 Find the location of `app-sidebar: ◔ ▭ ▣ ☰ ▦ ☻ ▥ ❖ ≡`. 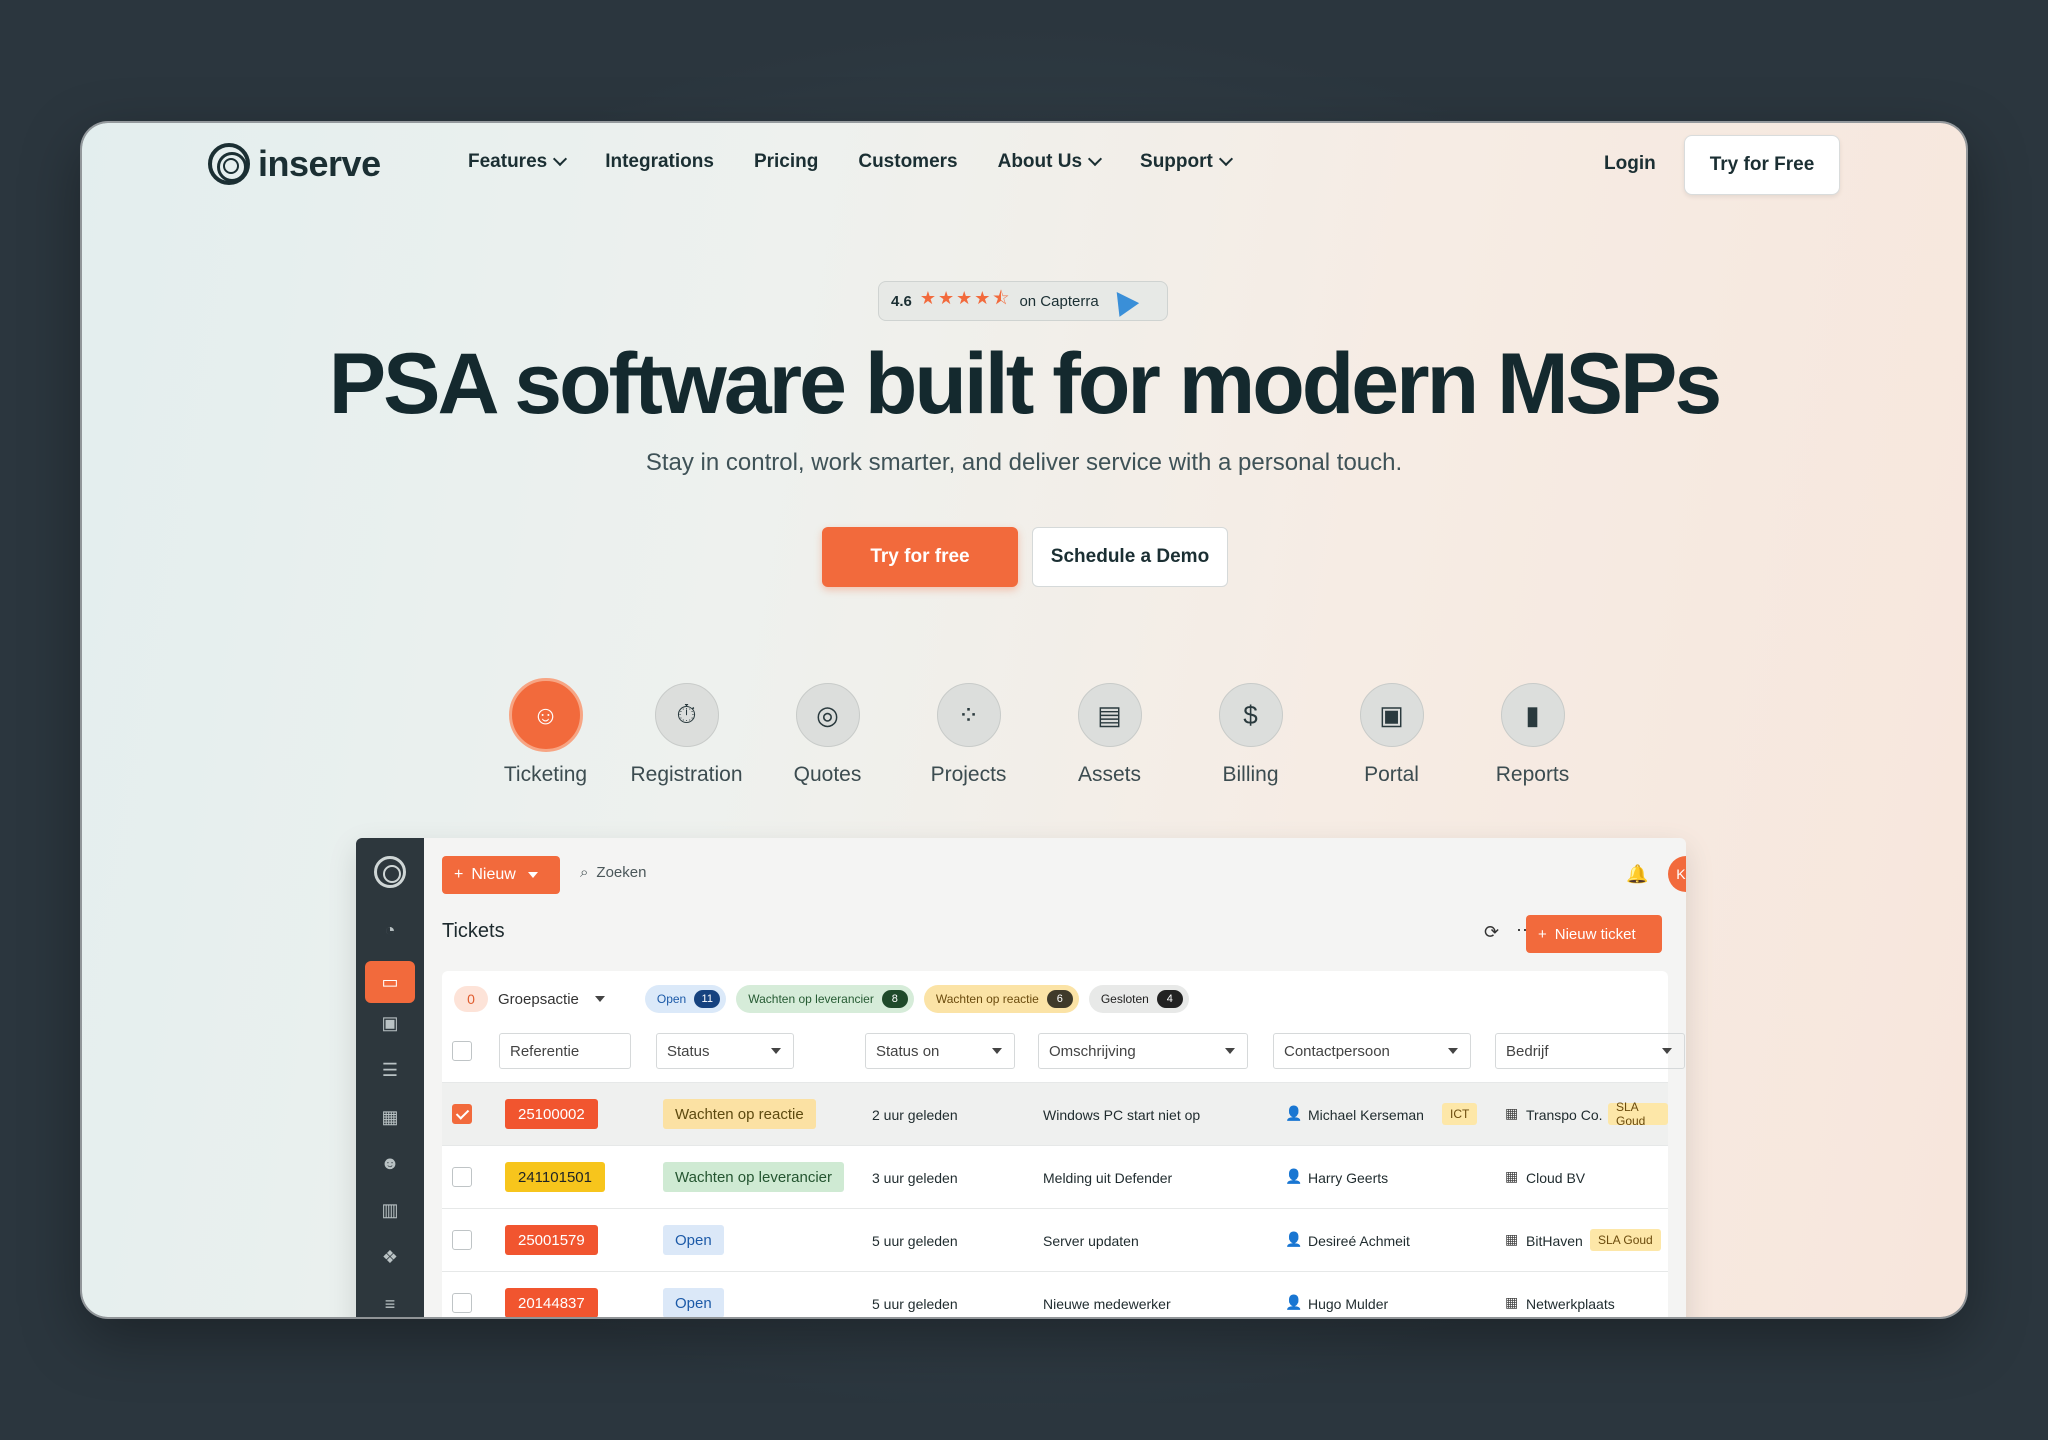

app-sidebar: ◔ ▭ ▣ ☰ ▦ ☻ ▥ ❖ ≡ is located at coordinates (390, 1077).